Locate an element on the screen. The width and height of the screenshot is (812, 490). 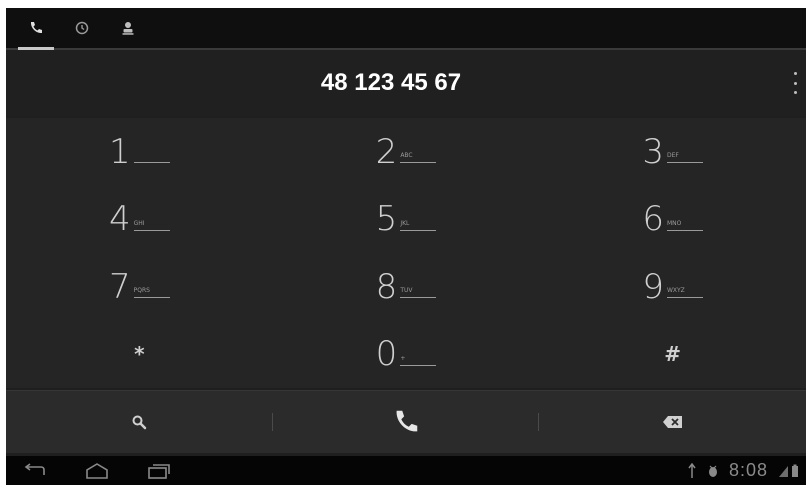
number-display: 48 123 45 67 is located at coordinates (406, 83).